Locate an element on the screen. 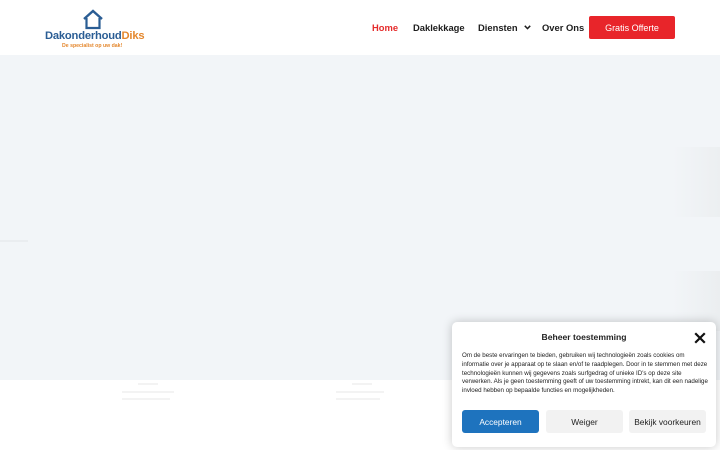 Image resolution: width=720 pixels, height=450 pixels. view-preferences-button: Bekijk voorkeuren is located at coordinates (667, 421).